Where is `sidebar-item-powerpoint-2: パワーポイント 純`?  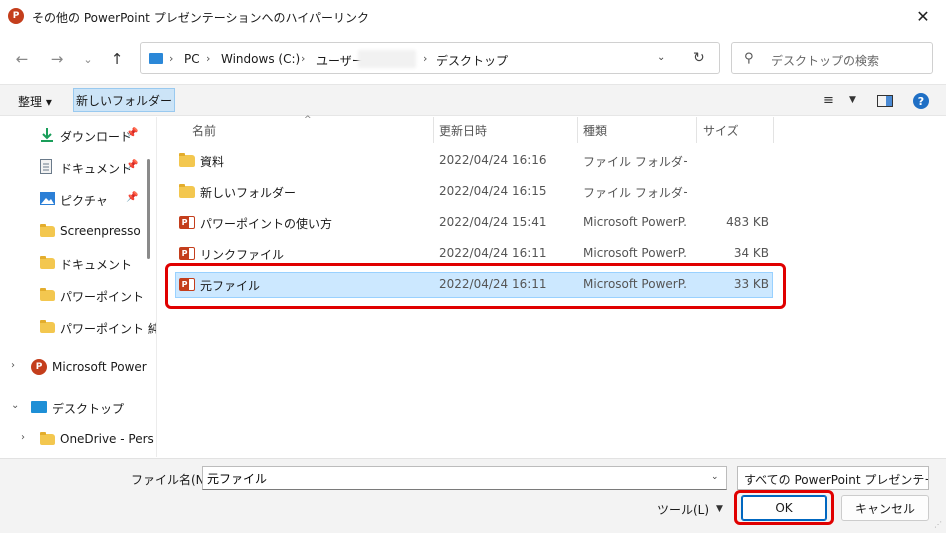
sidebar-item-powerpoint-2: パワーポイント 純 is located at coordinates (78, 327).